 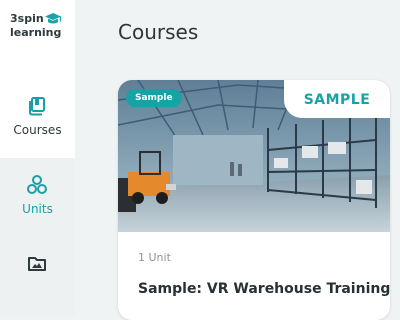 What do you see at coordinates (37, 130) in the screenshot?
I see `sidebar-item-label: Courses` at bounding box center [37, 130].